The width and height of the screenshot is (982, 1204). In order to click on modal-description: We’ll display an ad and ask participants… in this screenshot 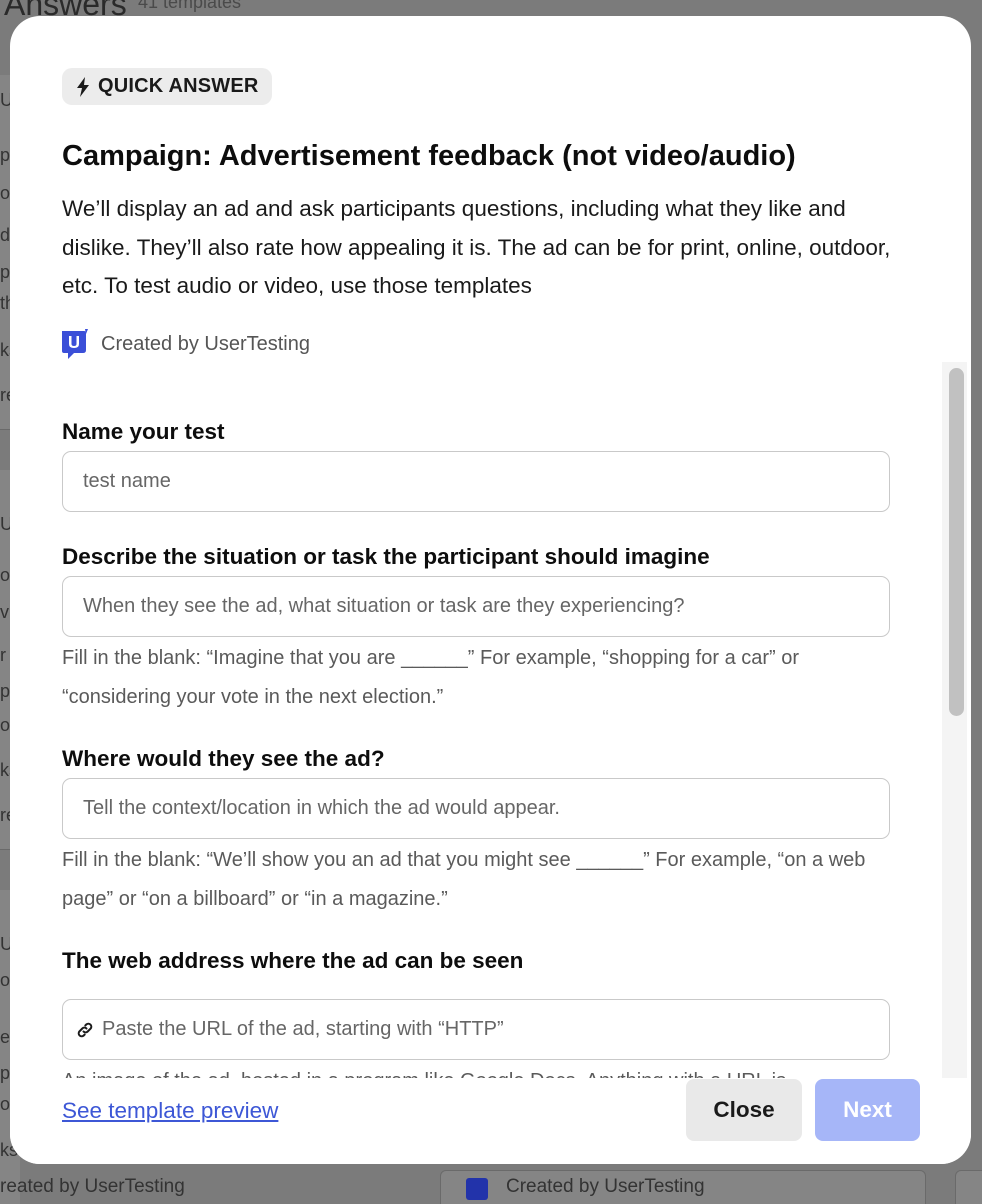, I will do `click(476, 247)`.